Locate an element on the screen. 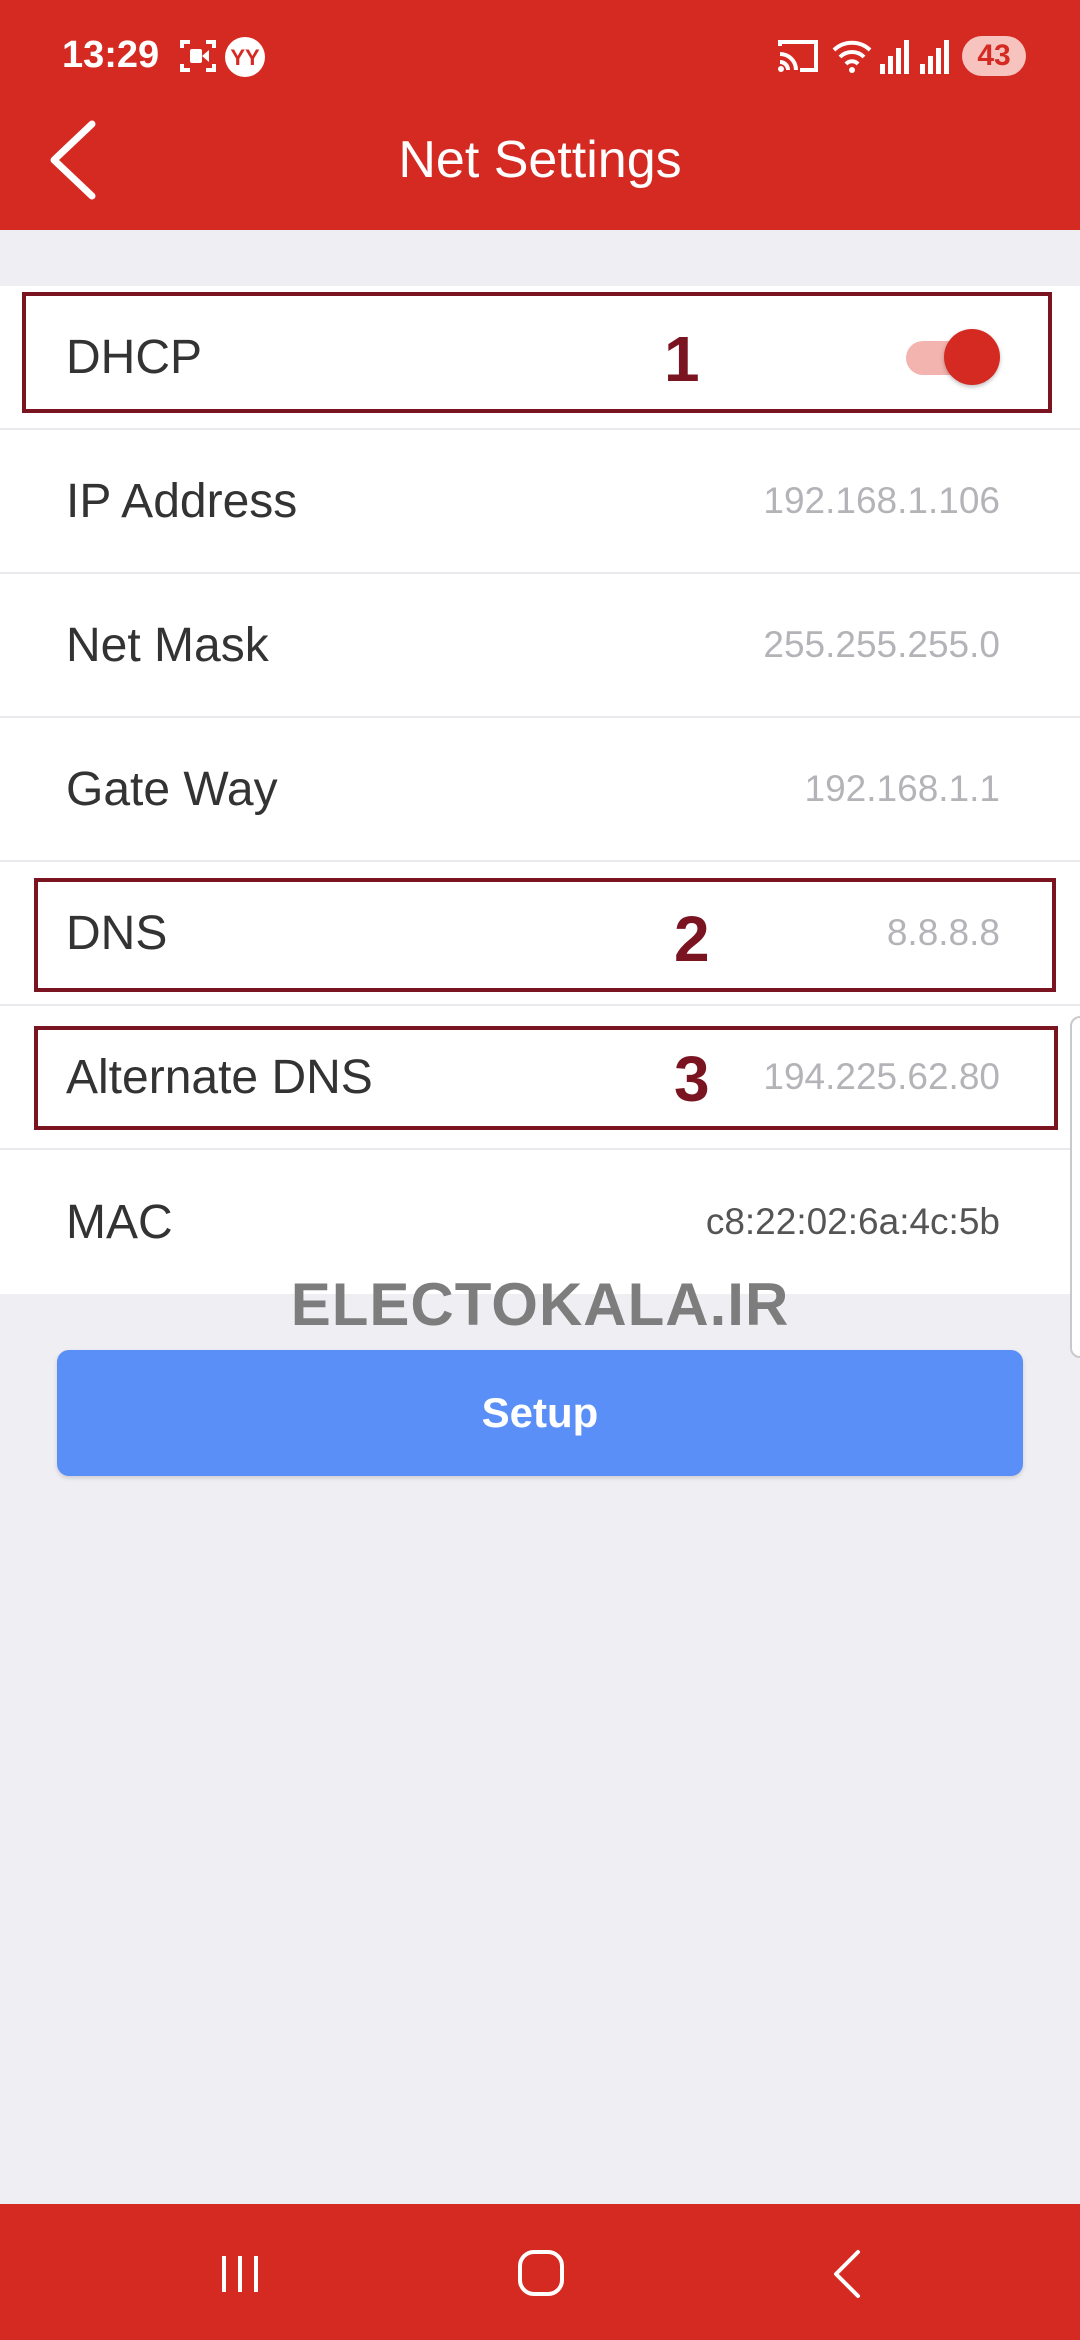  setup-button: Setup is located at coordinates (540, 1413).